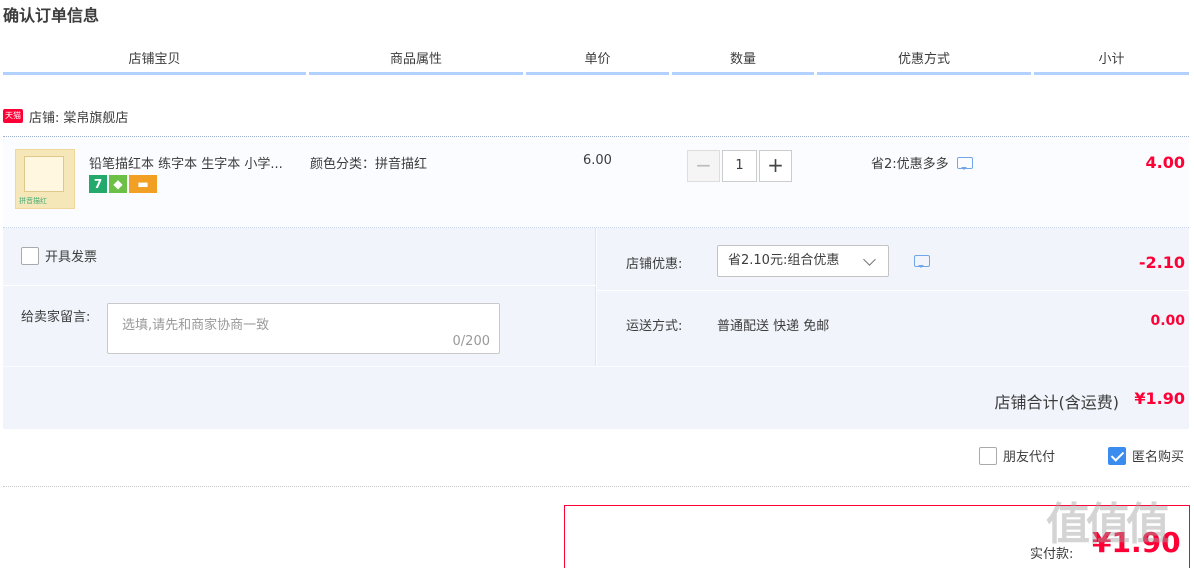  What do you see at coordinates (44, 174) in the screenshot?
I see `book-cover-icon` at bounding box center [44, 174].